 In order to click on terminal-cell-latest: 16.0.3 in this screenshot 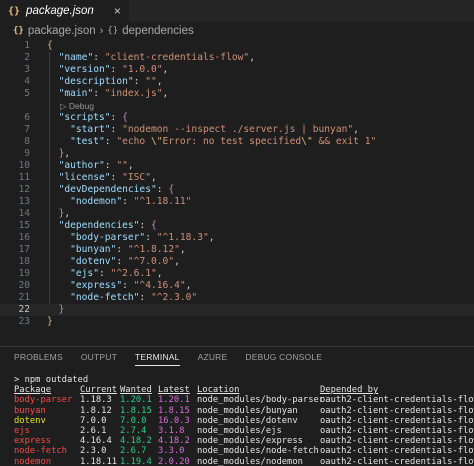, I will do `click(174, 420)`.